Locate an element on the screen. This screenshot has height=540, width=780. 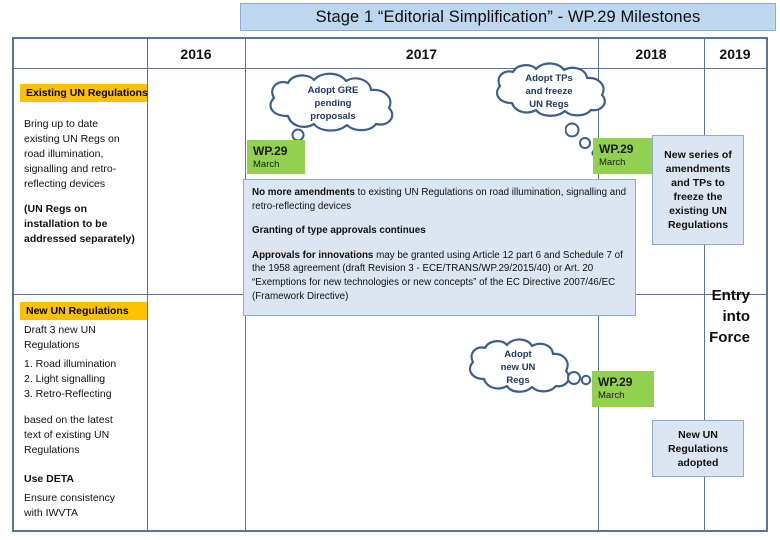
year-label: 2019 is located at coordinates (735, 53).